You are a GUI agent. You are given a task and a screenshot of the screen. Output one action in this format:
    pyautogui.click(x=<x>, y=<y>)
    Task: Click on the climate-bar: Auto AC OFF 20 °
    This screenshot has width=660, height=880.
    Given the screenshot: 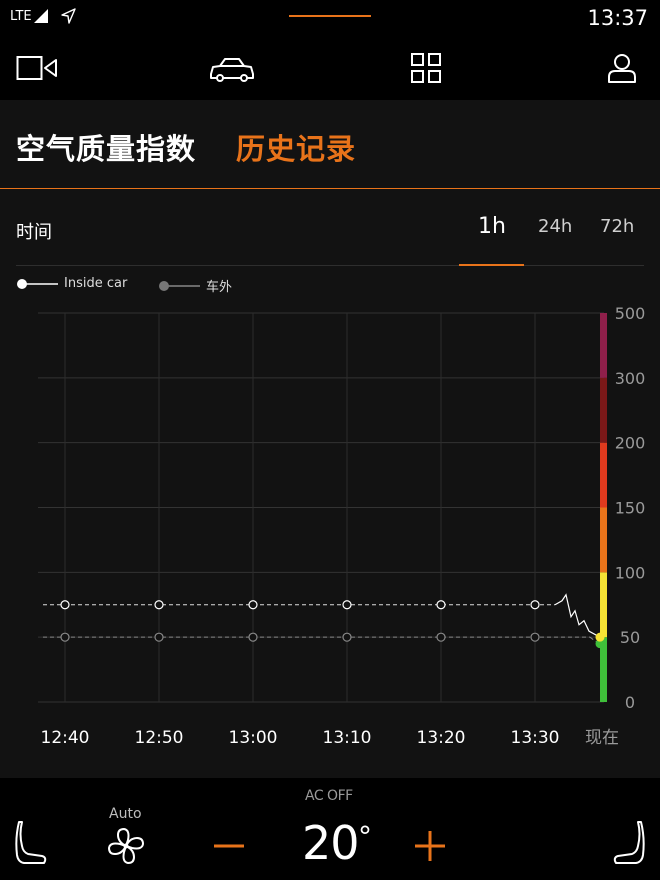 What is the action you would take?
    pyautogui.click(x=330, y=829)
    